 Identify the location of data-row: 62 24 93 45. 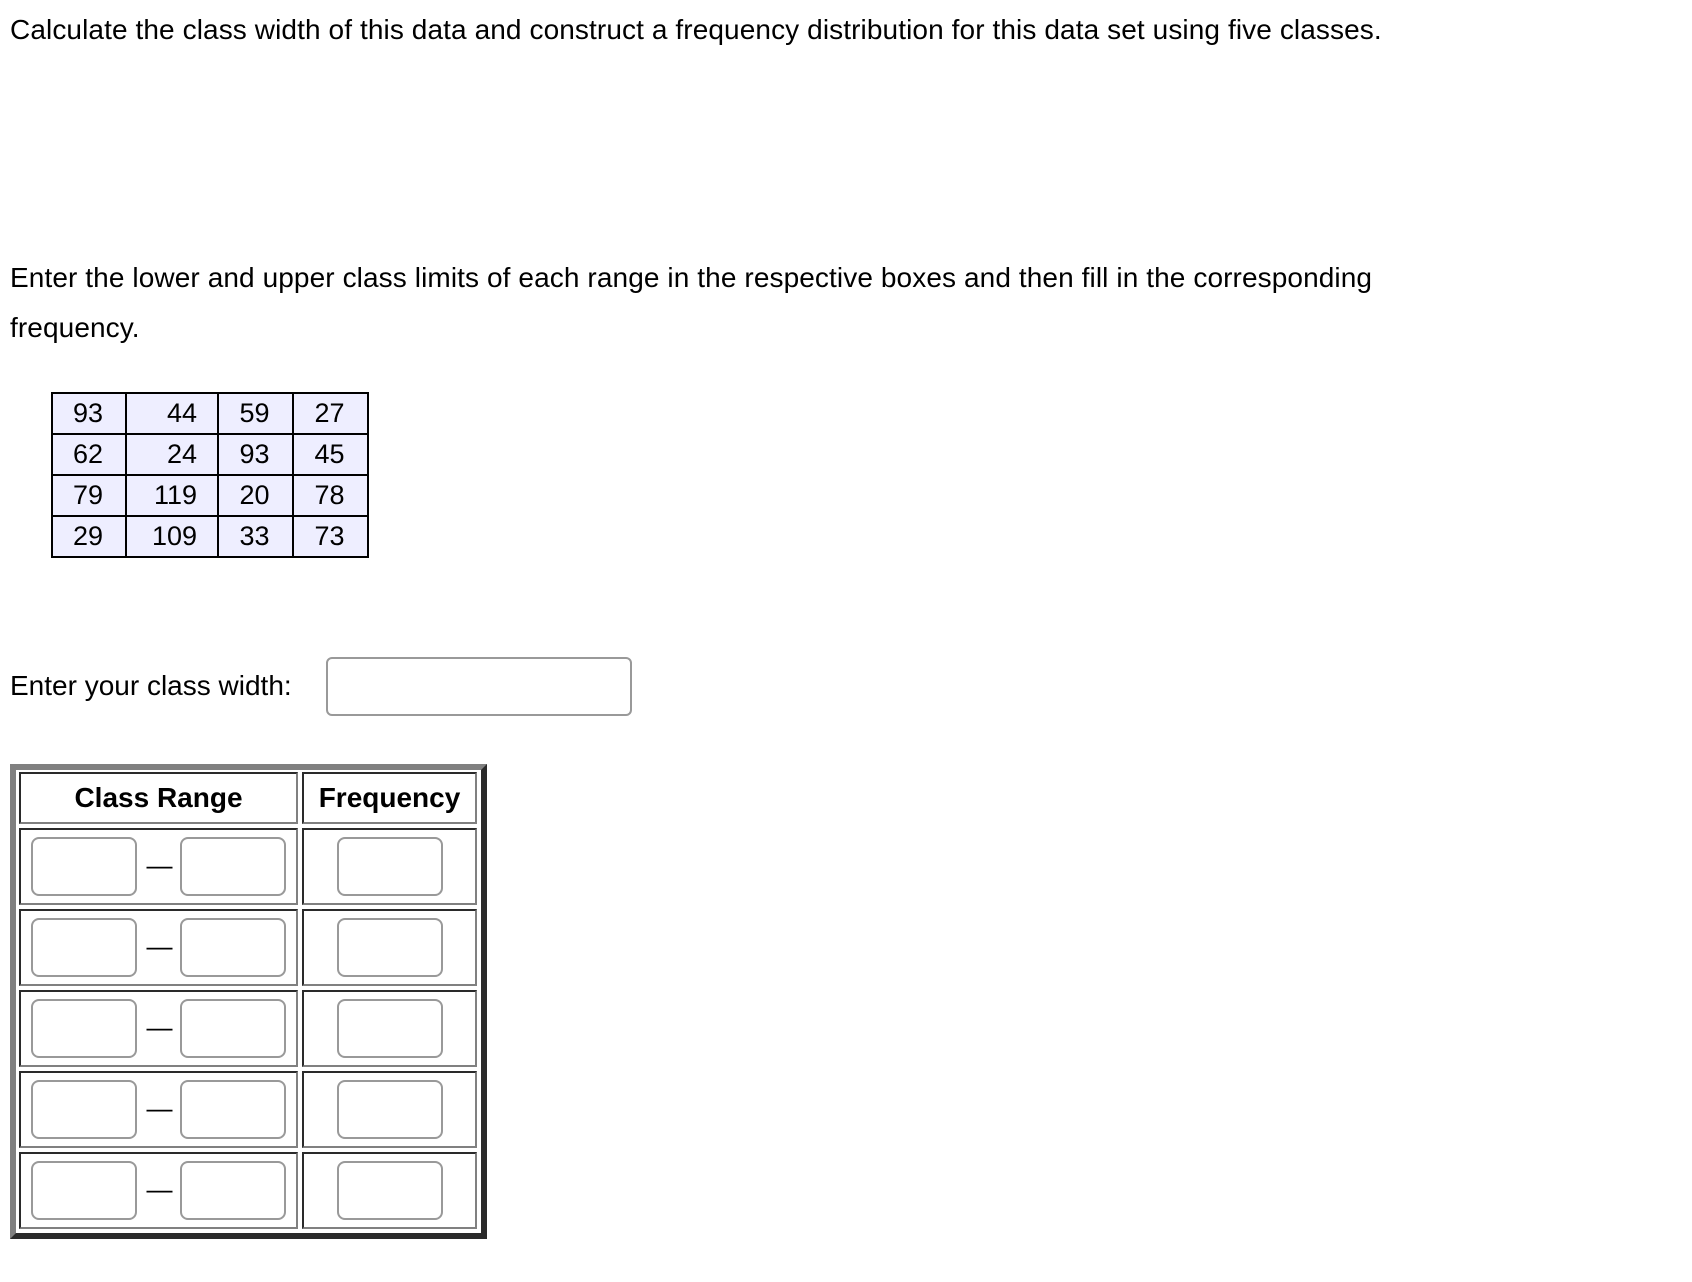
(210, 454).